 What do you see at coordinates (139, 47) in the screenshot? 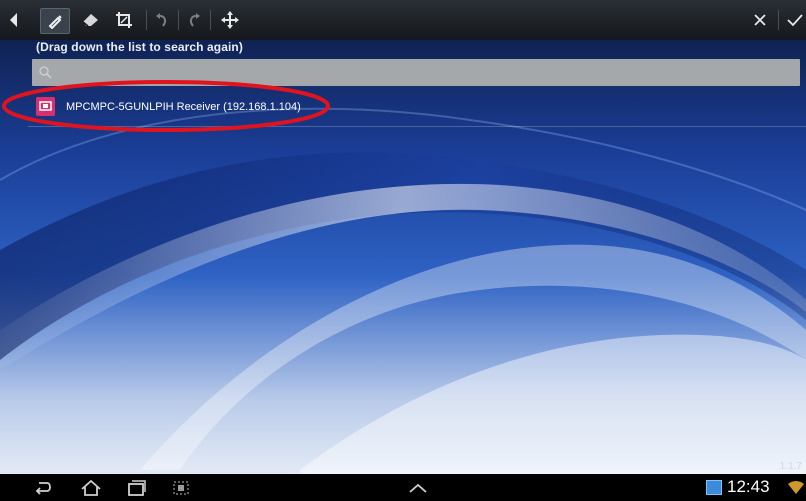
I see `search-again-hint: (Drag down the list to search again)` at bounding box center [139, 47].